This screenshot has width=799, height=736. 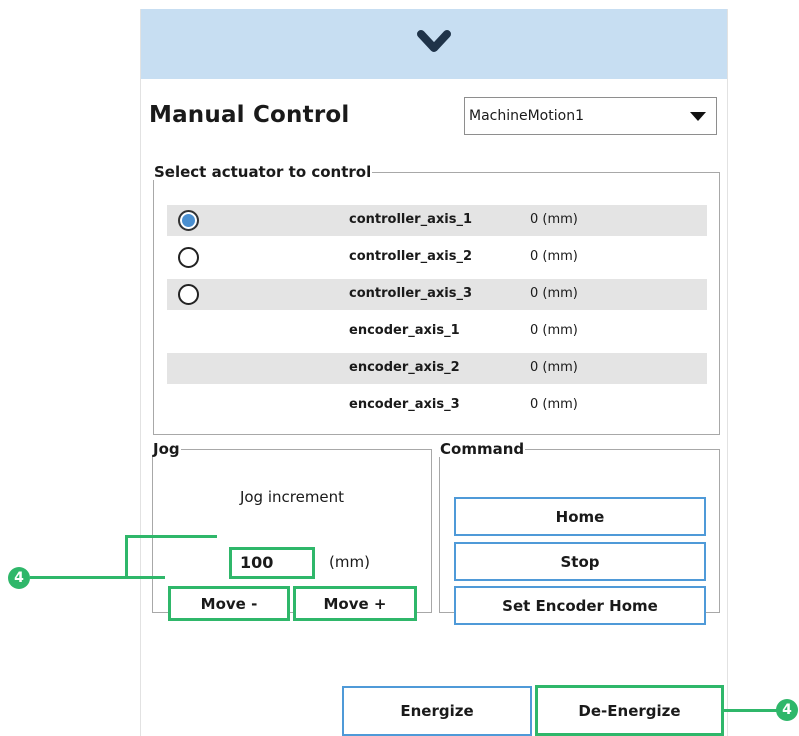 What do you see at coordinates (404, 367) in the screenshot?
I see `axis-name: encoder_axis_2` at bounding box center [404, 367].